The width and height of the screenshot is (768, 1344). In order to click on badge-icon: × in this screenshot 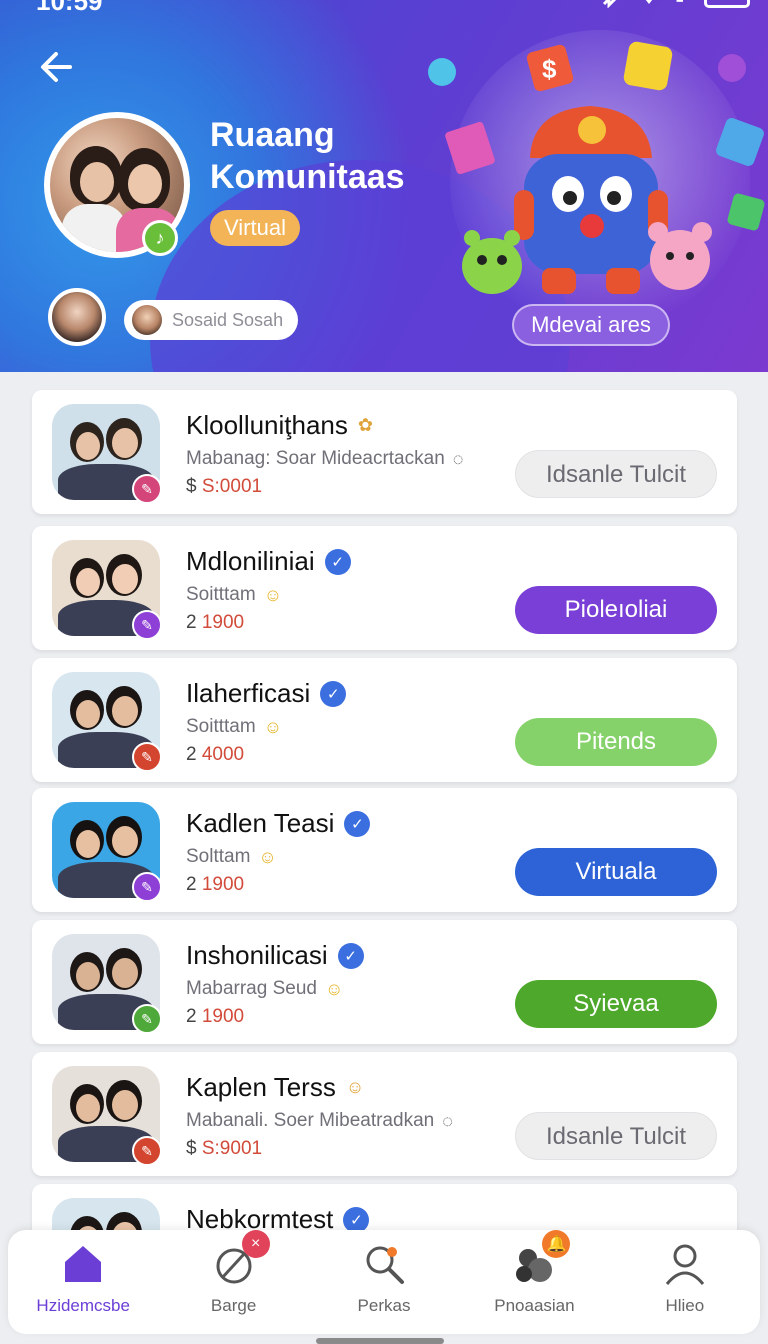, I will do `click(241, 1258)`.